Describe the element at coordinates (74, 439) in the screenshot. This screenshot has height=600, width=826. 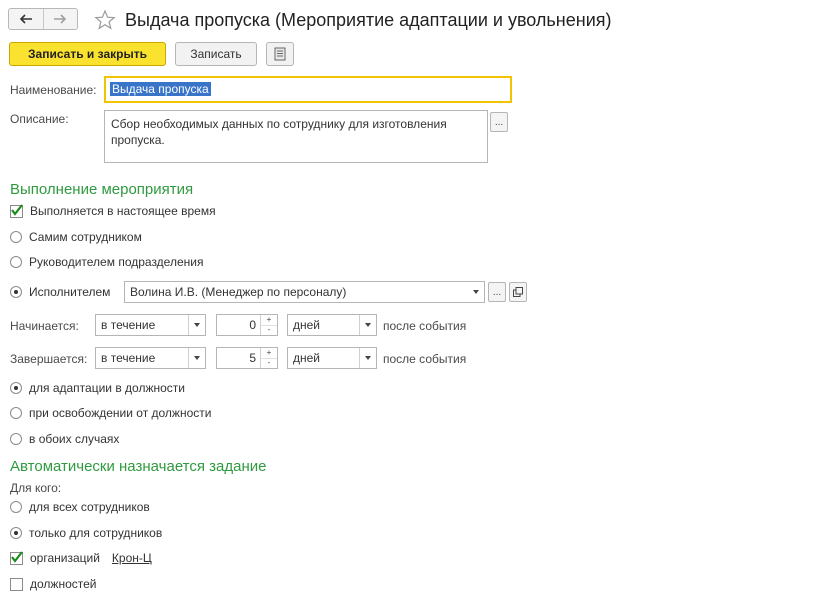
I see `case-option-label: в обоих случаях` at that location.